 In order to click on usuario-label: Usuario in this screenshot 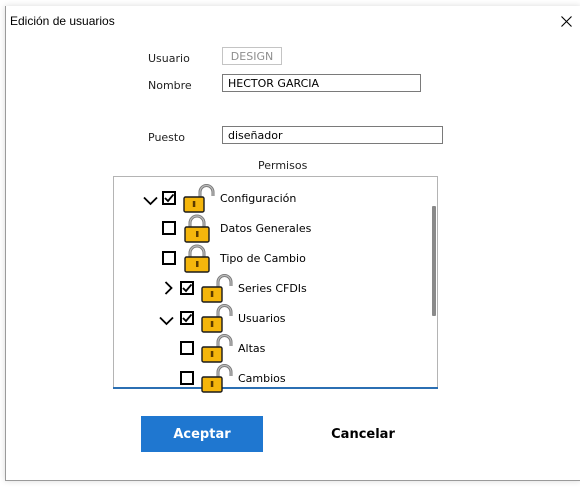, I will do `click(169, 58)`.